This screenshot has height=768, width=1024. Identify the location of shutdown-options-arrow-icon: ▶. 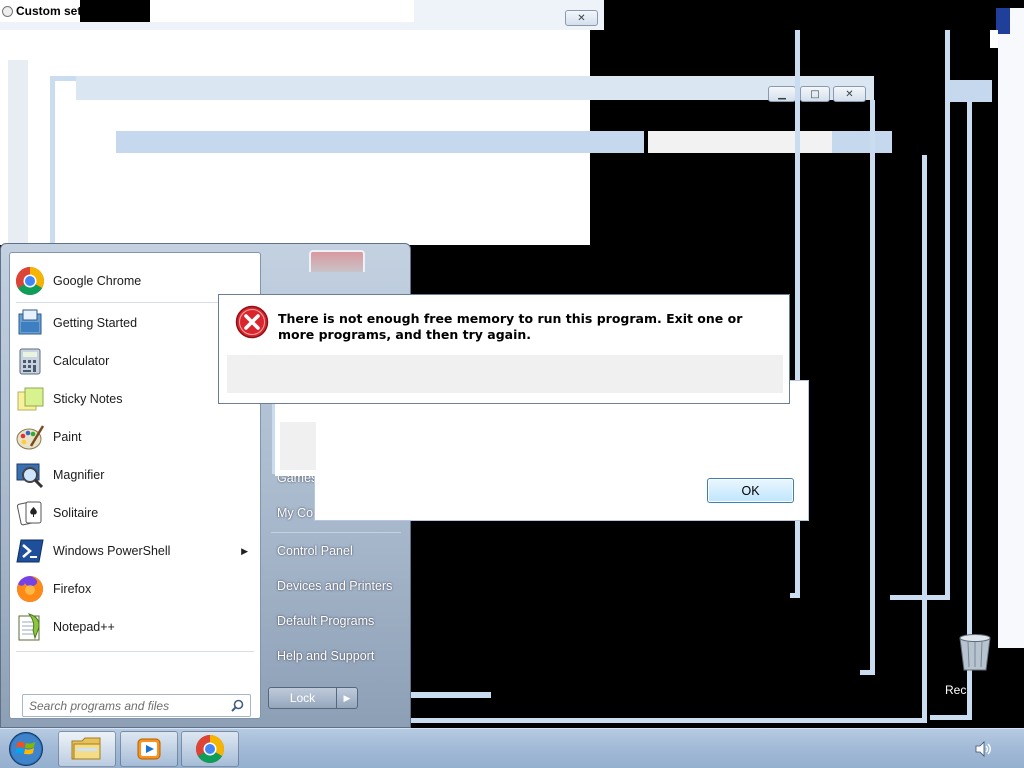
(347, 698).